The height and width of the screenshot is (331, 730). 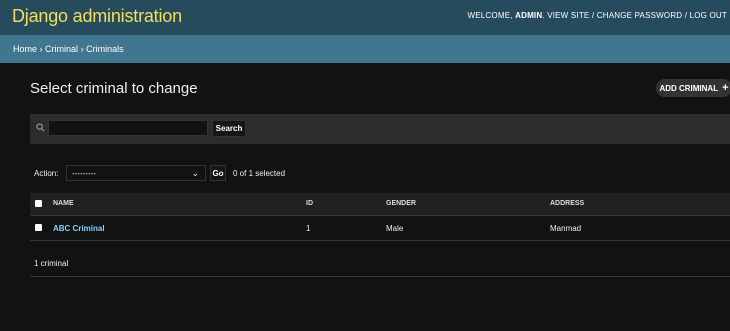 I want to click on search-icon, so click(x=40, y=127).